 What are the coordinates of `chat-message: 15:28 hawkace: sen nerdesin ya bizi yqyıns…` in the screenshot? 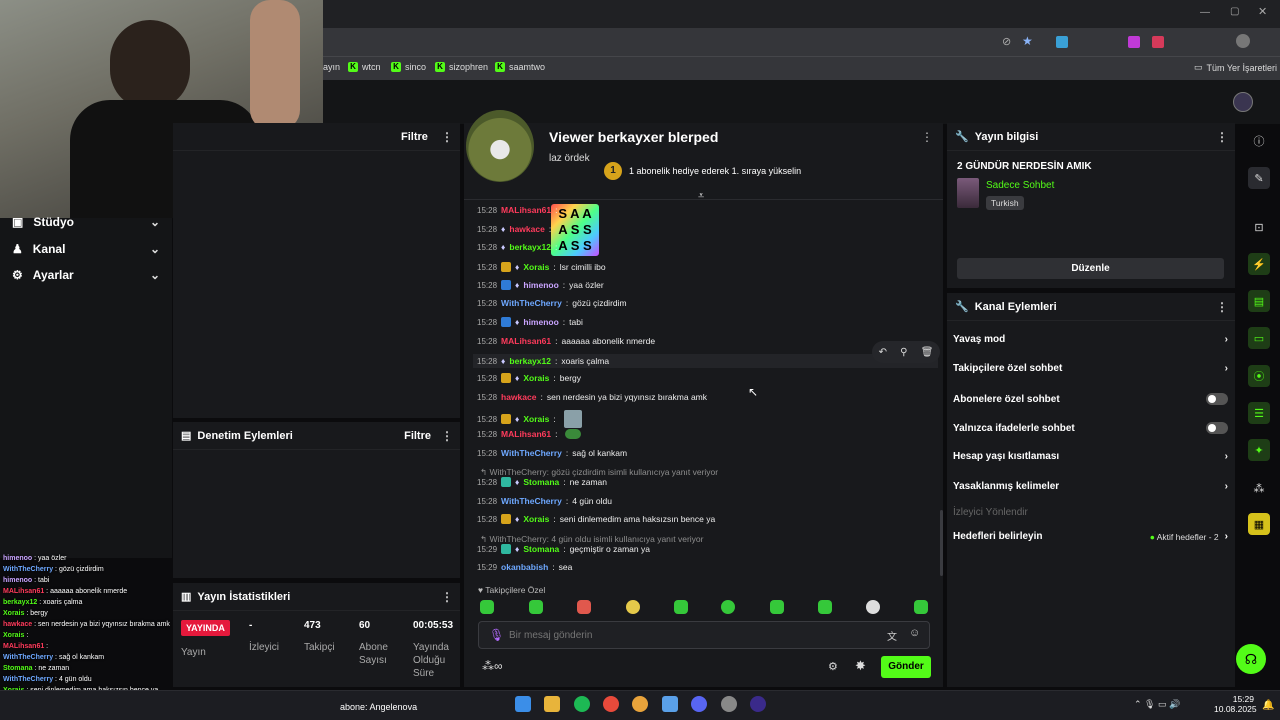 It's located at (592, 397).